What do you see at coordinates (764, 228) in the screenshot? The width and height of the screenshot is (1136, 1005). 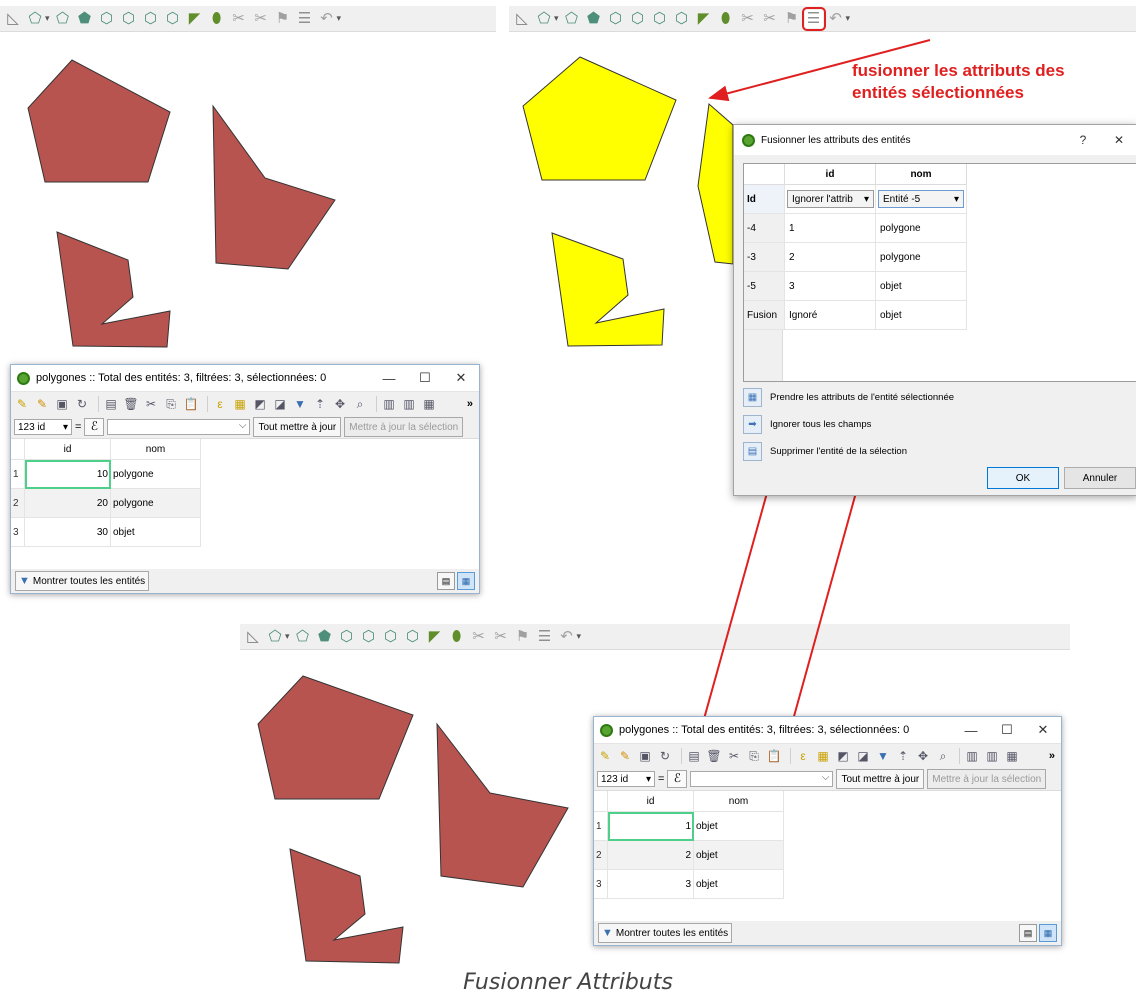 I see `row-header: -4` at bounding box center [764, 228].